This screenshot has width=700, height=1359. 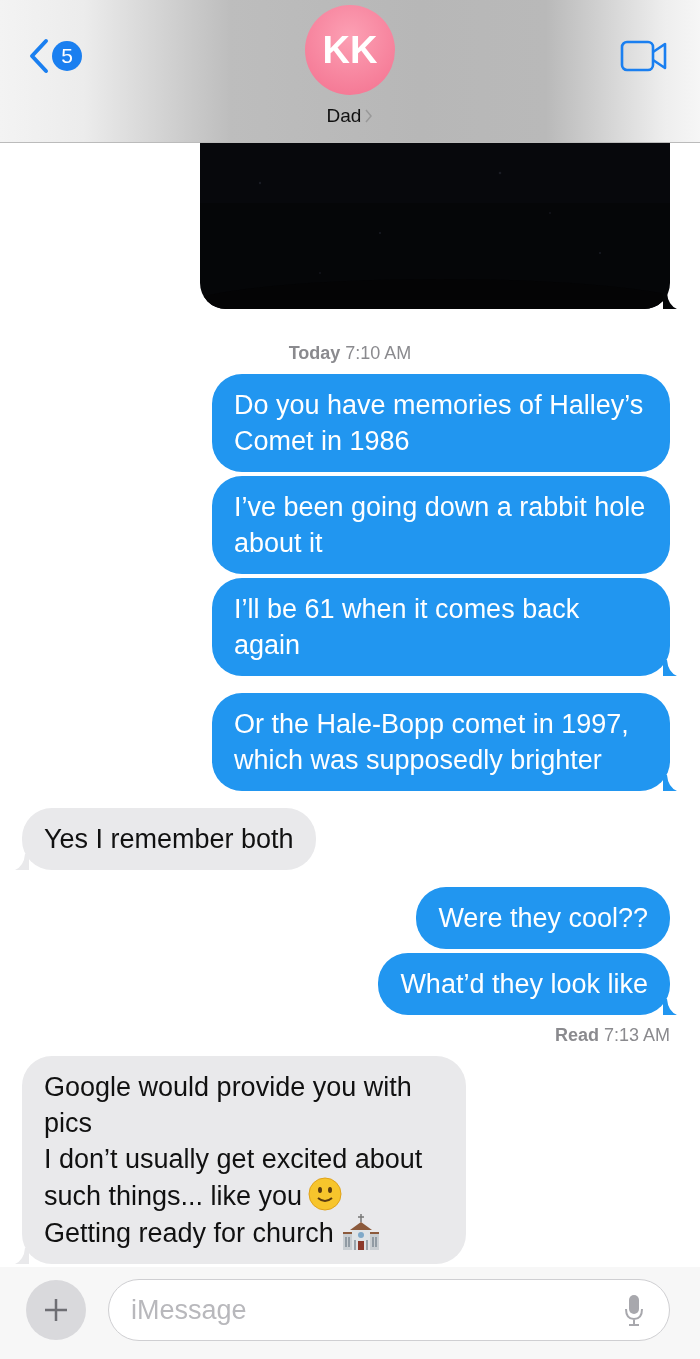 I want to click on timestamp: Today 7:10 AM, so click(x=350, y=353).